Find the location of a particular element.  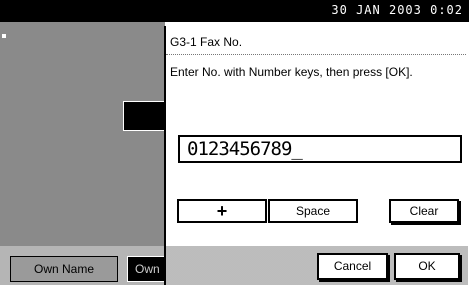

panel-edge-marker is located at coordinates (4, 36).